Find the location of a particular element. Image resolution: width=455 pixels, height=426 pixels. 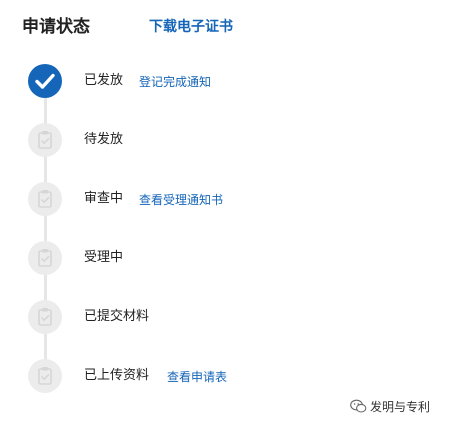

wechat-icon is located at coordinates (358, 409).